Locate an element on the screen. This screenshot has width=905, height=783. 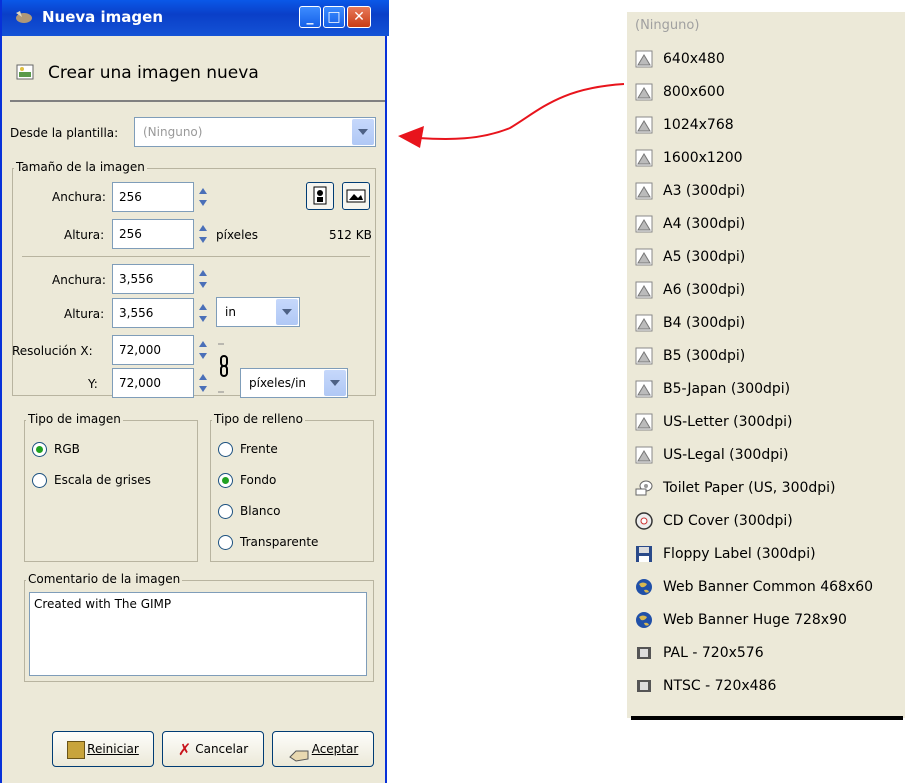
radio-transparente-indicator is located at coordinates (225, 542).